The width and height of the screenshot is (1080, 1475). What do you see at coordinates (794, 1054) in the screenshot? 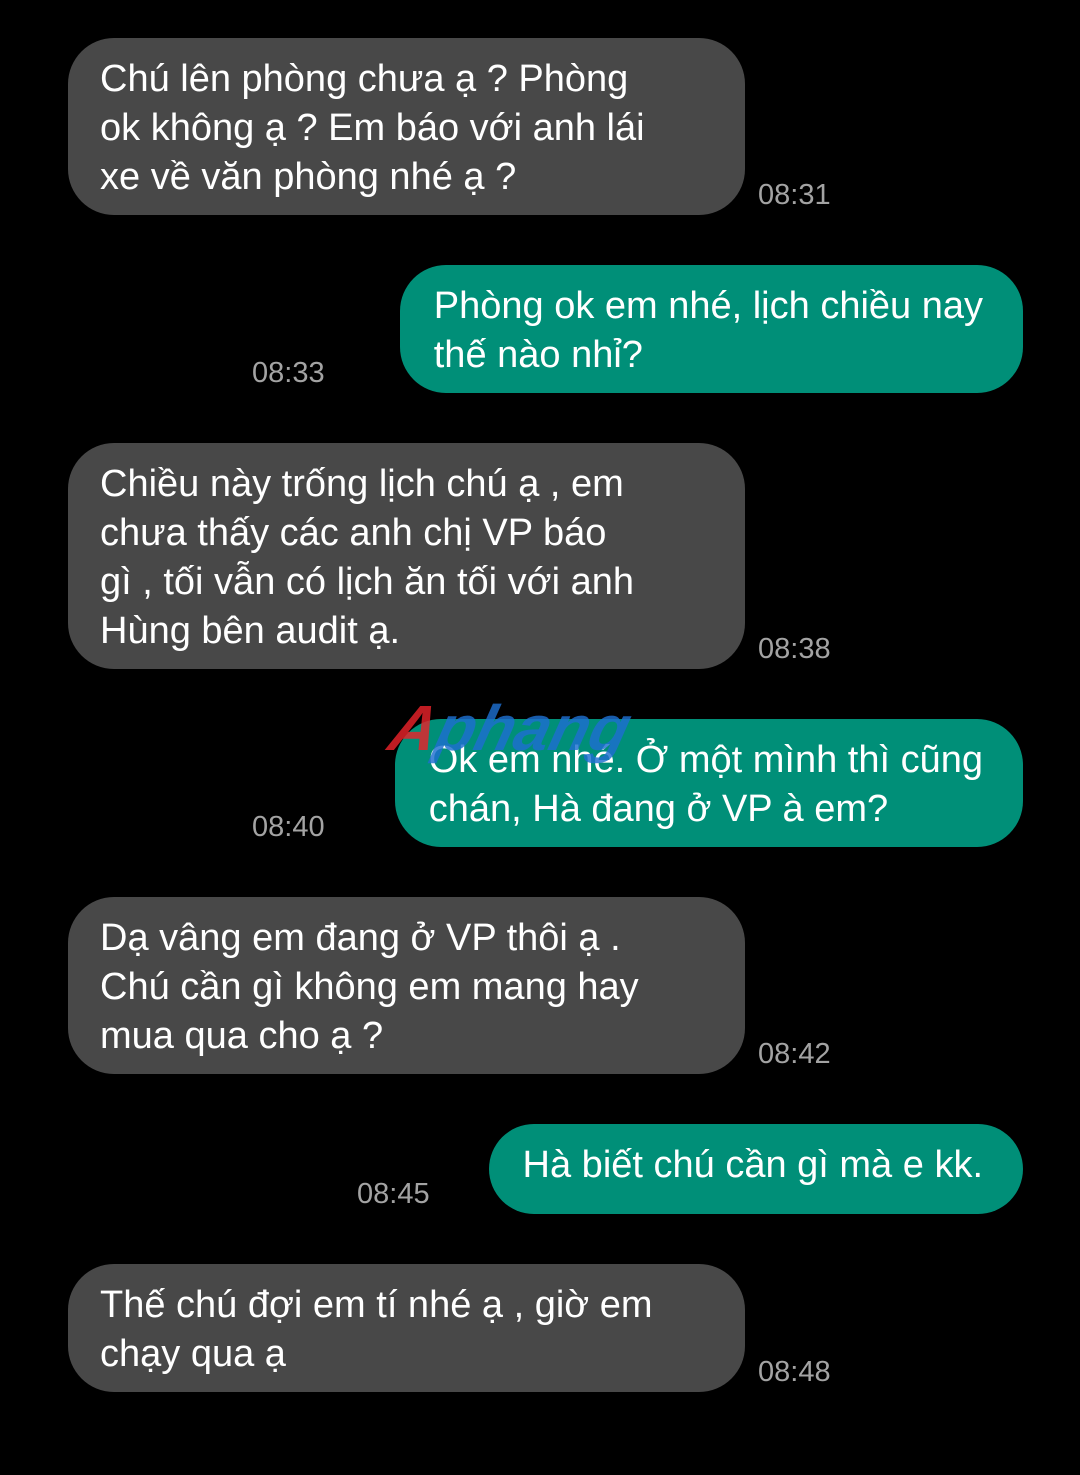
I see `message-timestamp: 08:42` at bounding box center [794, 1054].